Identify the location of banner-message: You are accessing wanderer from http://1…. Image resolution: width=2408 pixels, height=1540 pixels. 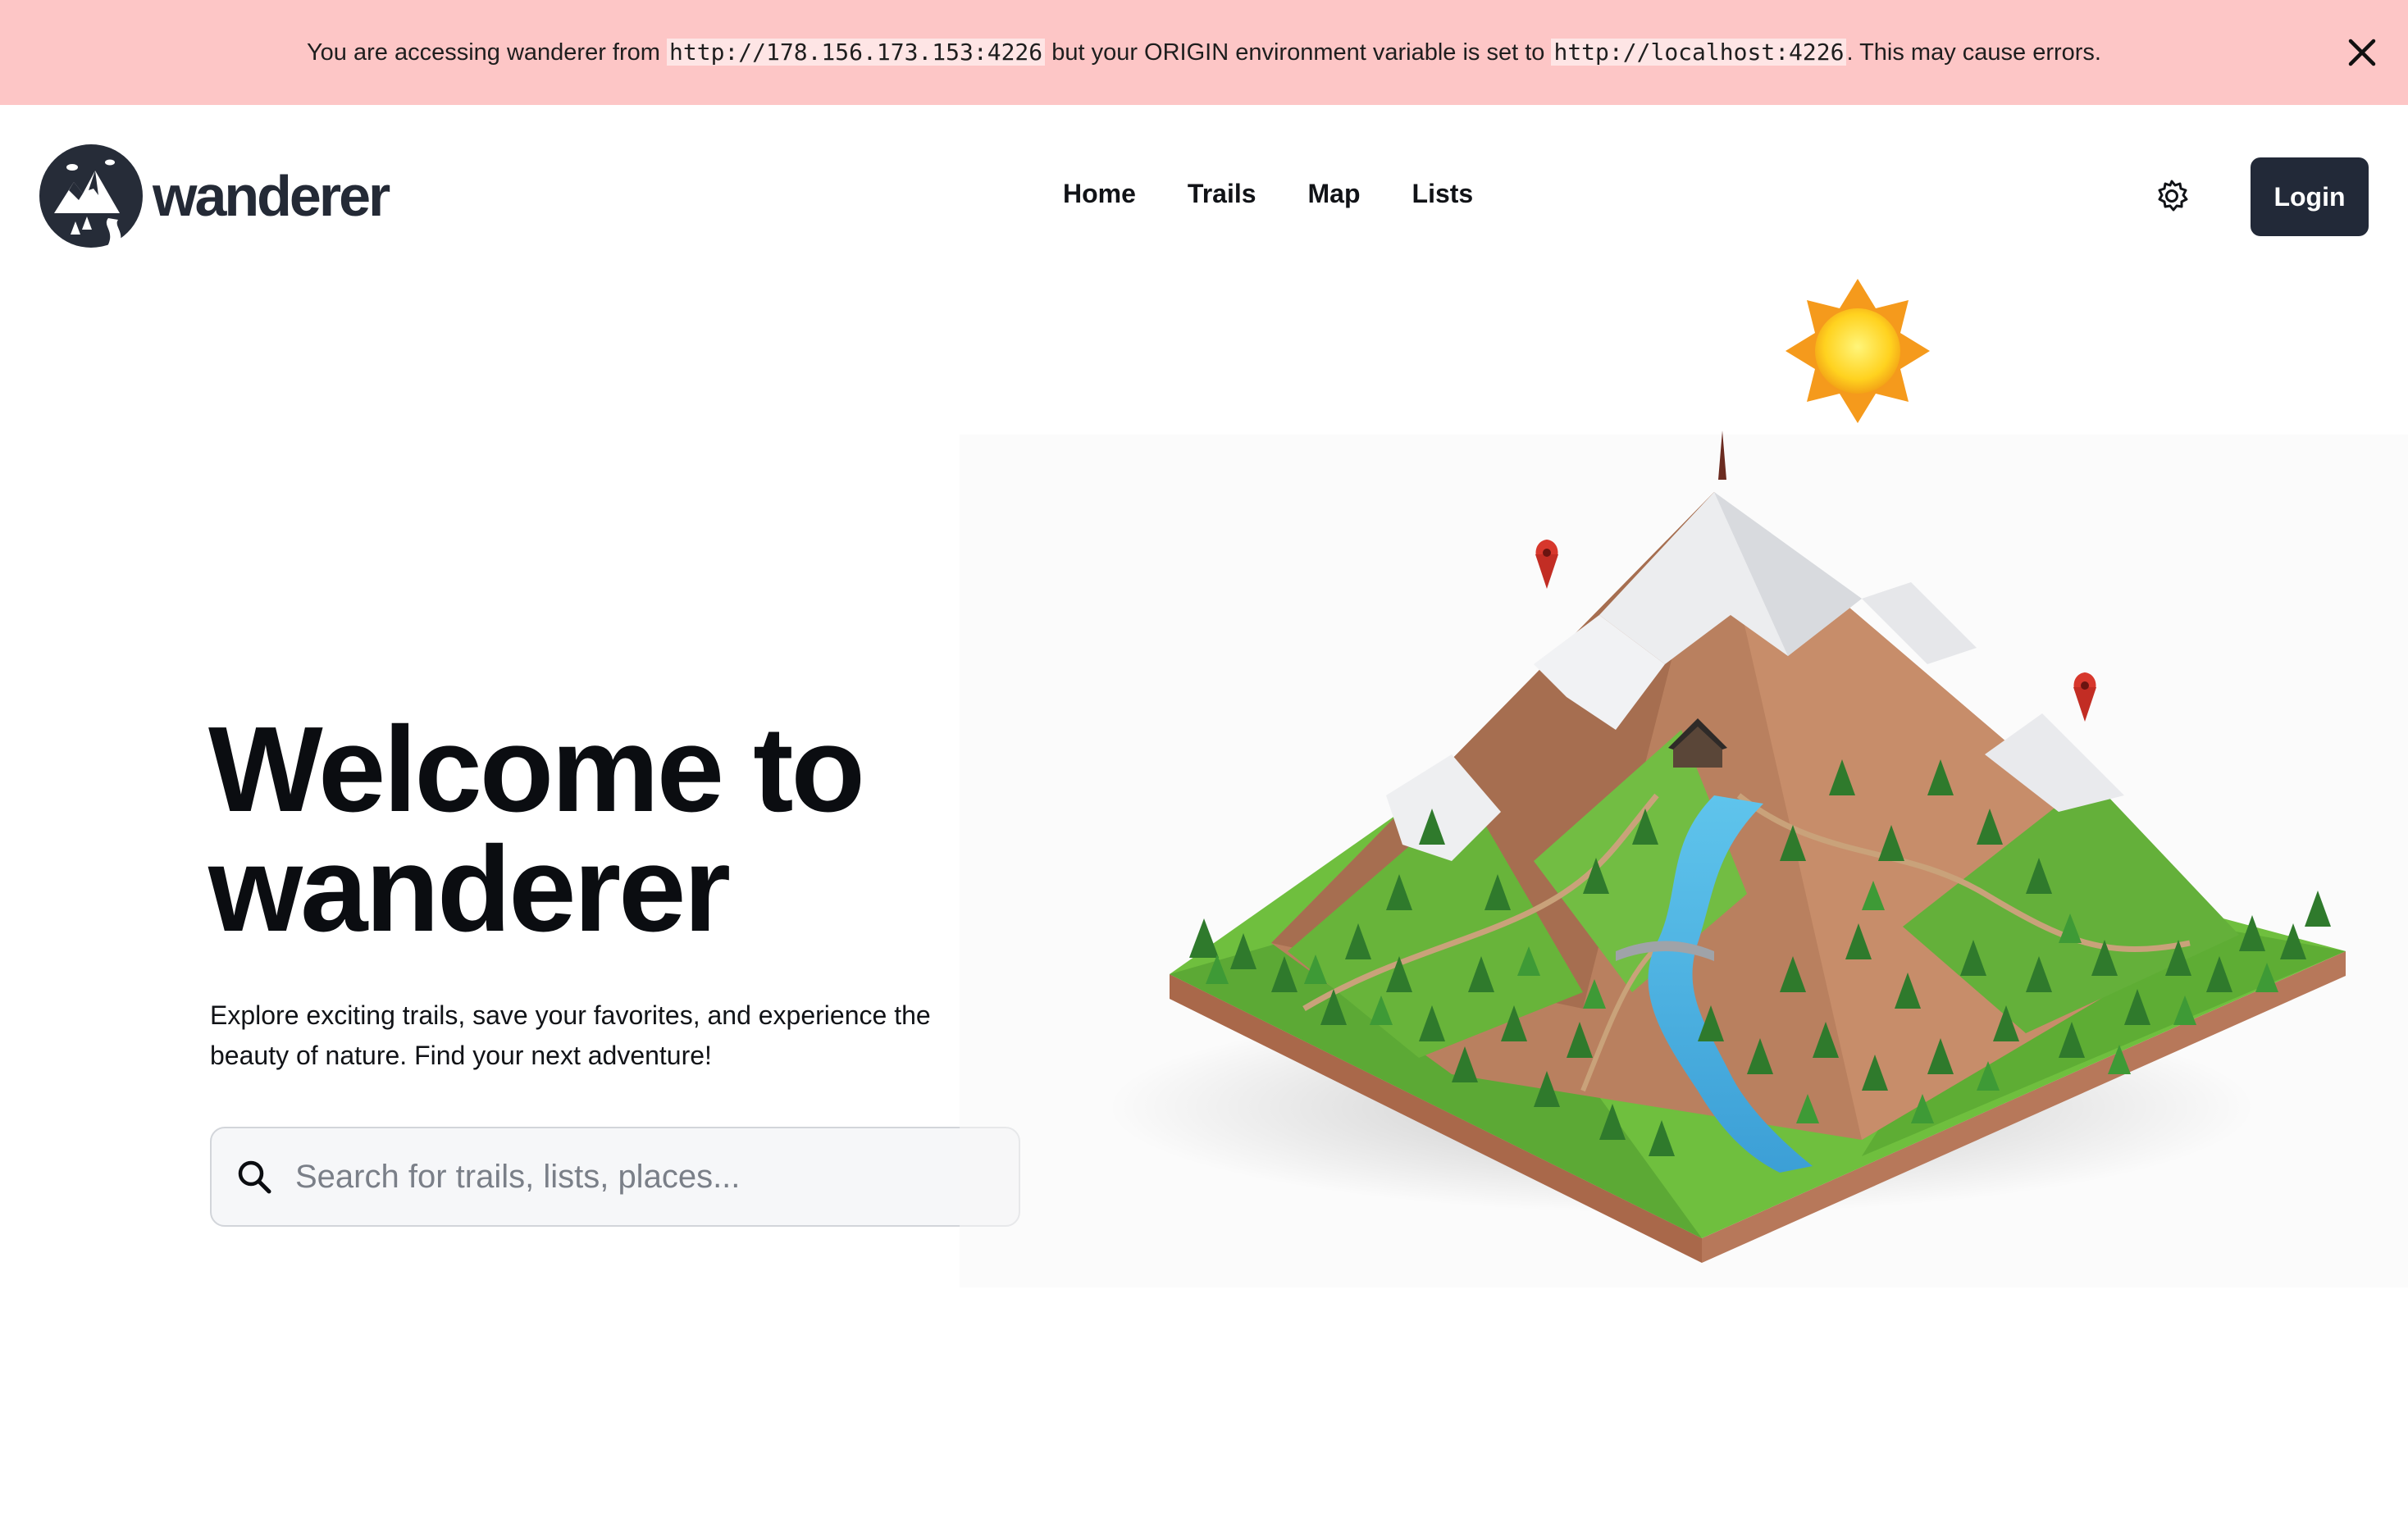
(1204, 52).